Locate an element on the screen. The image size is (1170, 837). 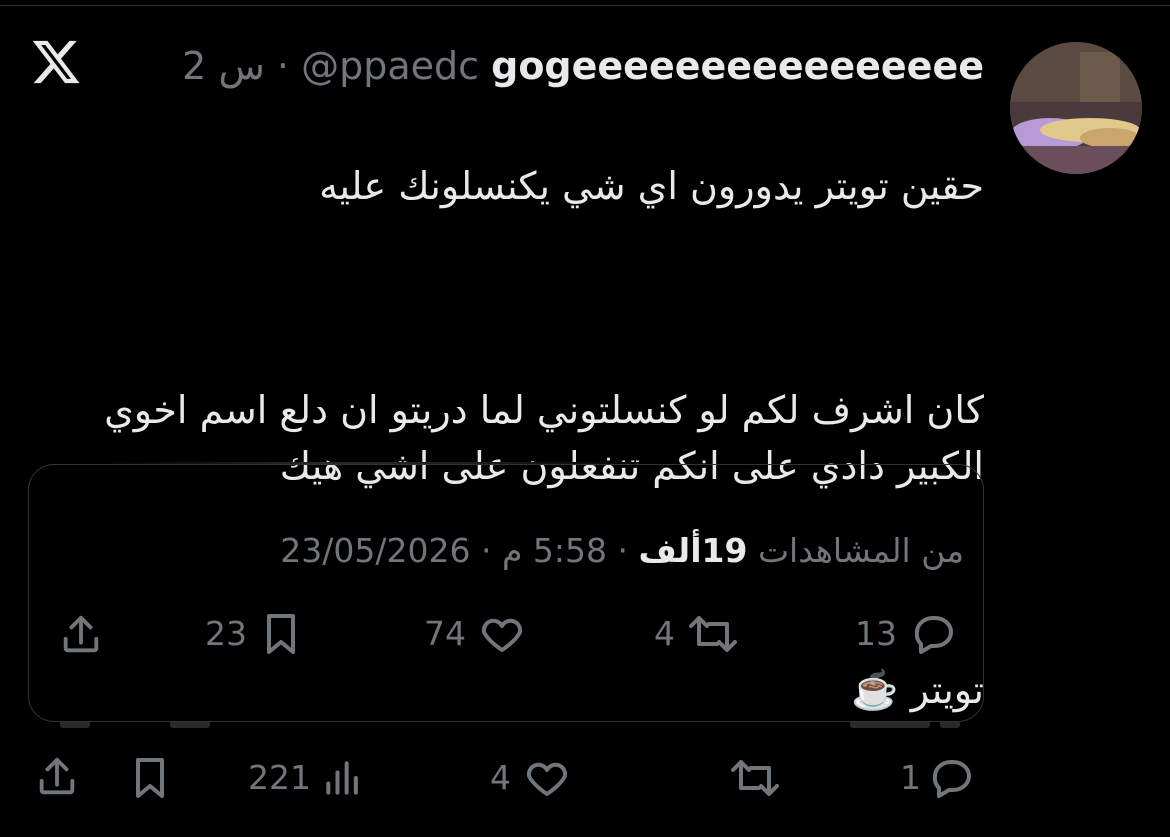
quote-bookmark-button: 23 is located at coordinates (255, 634).